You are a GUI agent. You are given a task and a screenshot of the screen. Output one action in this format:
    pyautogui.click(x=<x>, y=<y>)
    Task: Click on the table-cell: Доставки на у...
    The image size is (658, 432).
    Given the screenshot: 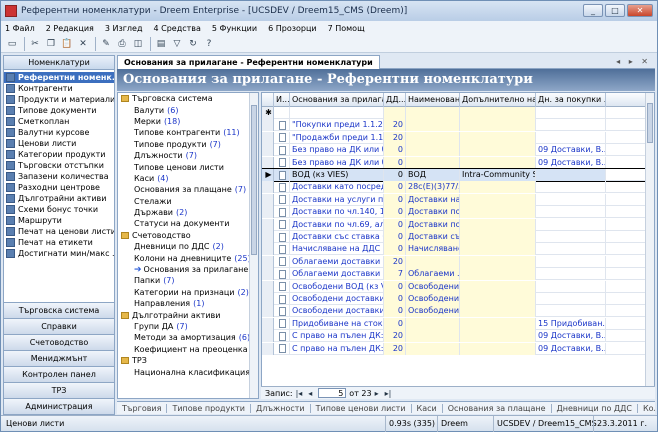 What is the action you would take?
    pyautogui.click(x=433, y=199)
    